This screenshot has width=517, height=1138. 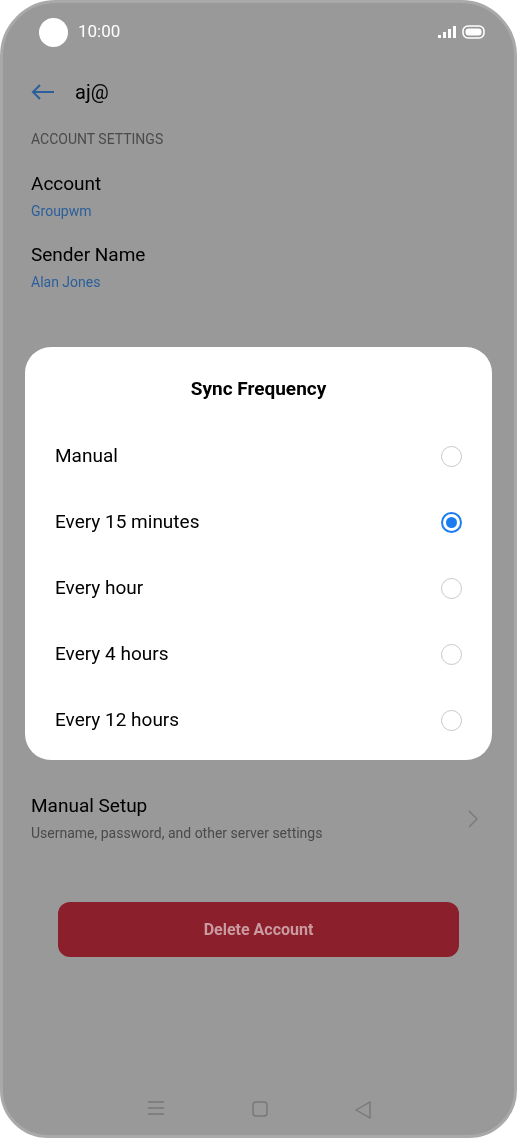 What do you see at coordinates (155, 1108) in the screenshot?
I see `menu-icon` at bounding box center [155, 1108].